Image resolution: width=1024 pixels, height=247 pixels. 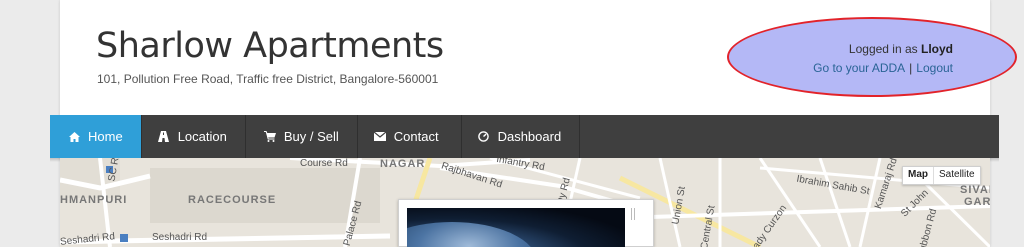 I want to click on dashboard-icon, so click(x=484, y=137).